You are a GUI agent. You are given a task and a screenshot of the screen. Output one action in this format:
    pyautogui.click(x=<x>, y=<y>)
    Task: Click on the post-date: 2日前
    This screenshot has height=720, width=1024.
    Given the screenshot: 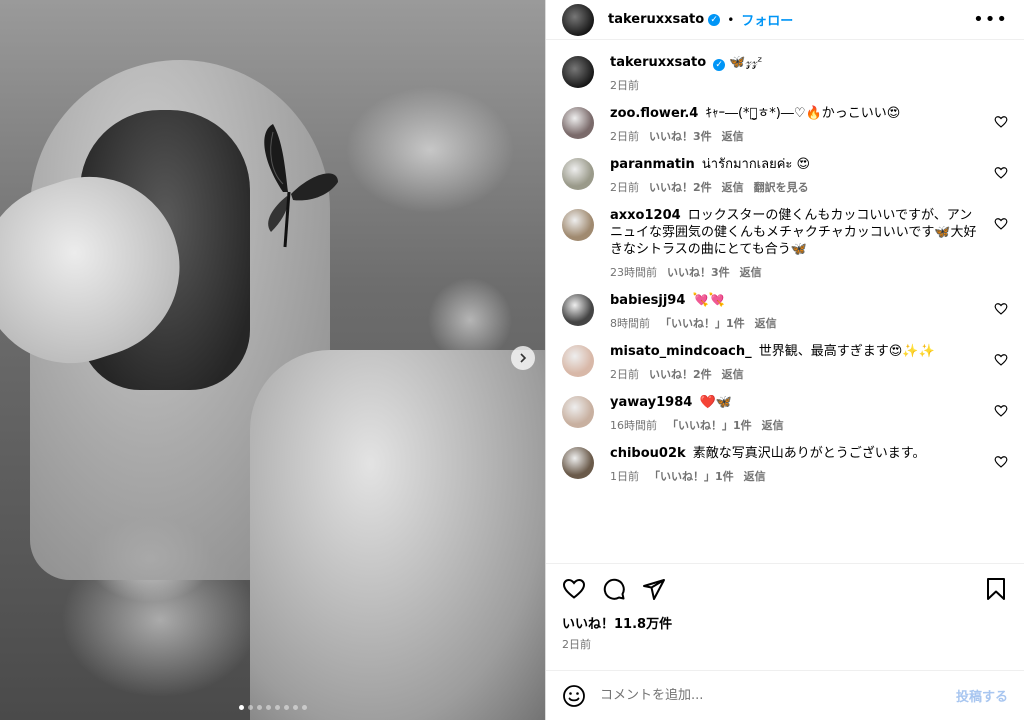 What is the action you would take?
    pyautogui.click(x=576, y=644)
    